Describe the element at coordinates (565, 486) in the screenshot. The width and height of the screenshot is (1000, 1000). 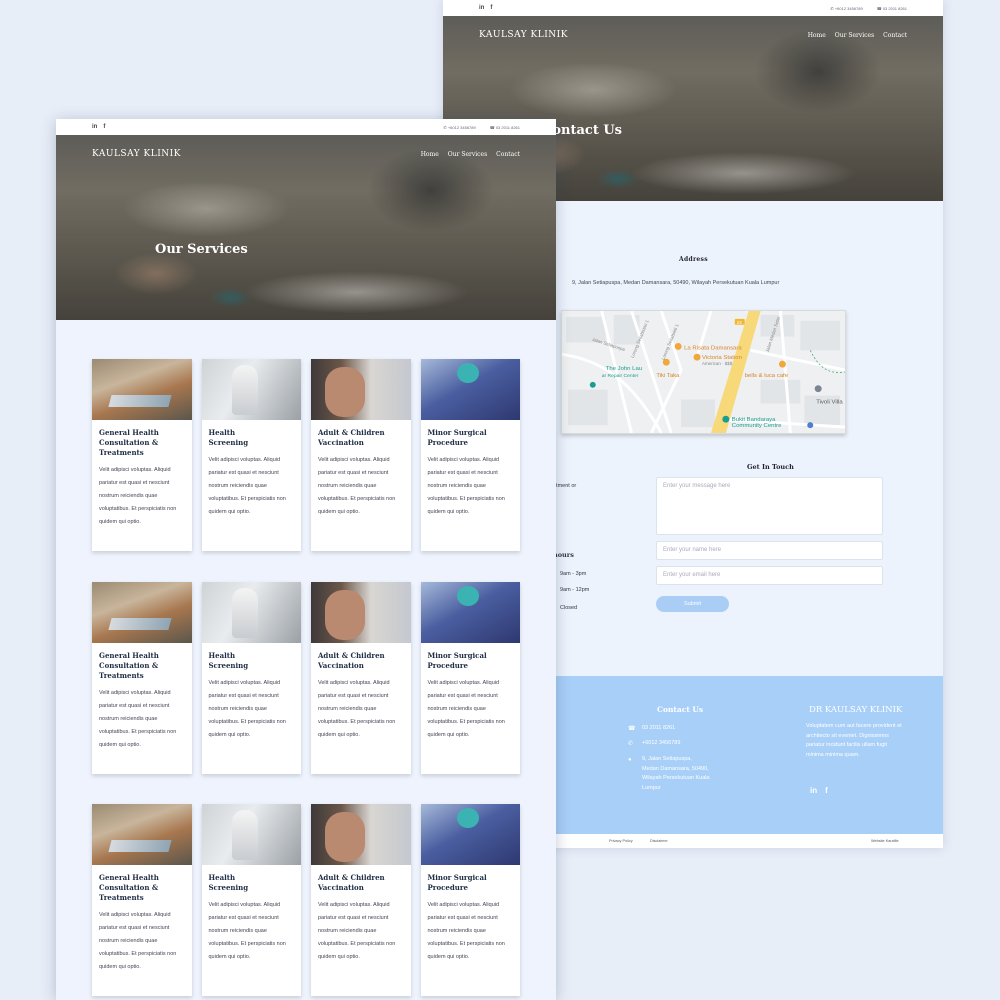
I see `appointment-fragment: ntment or` at that location.